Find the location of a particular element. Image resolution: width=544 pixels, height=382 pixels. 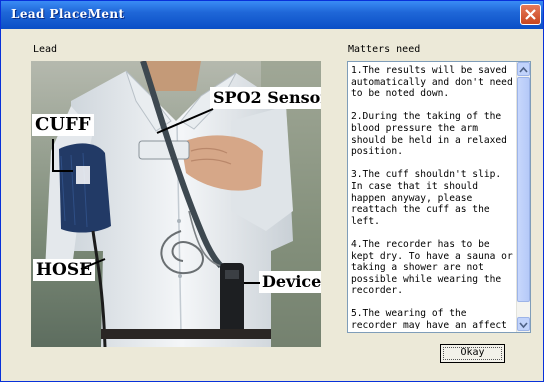

close-button is located at coordinates (530, 14).